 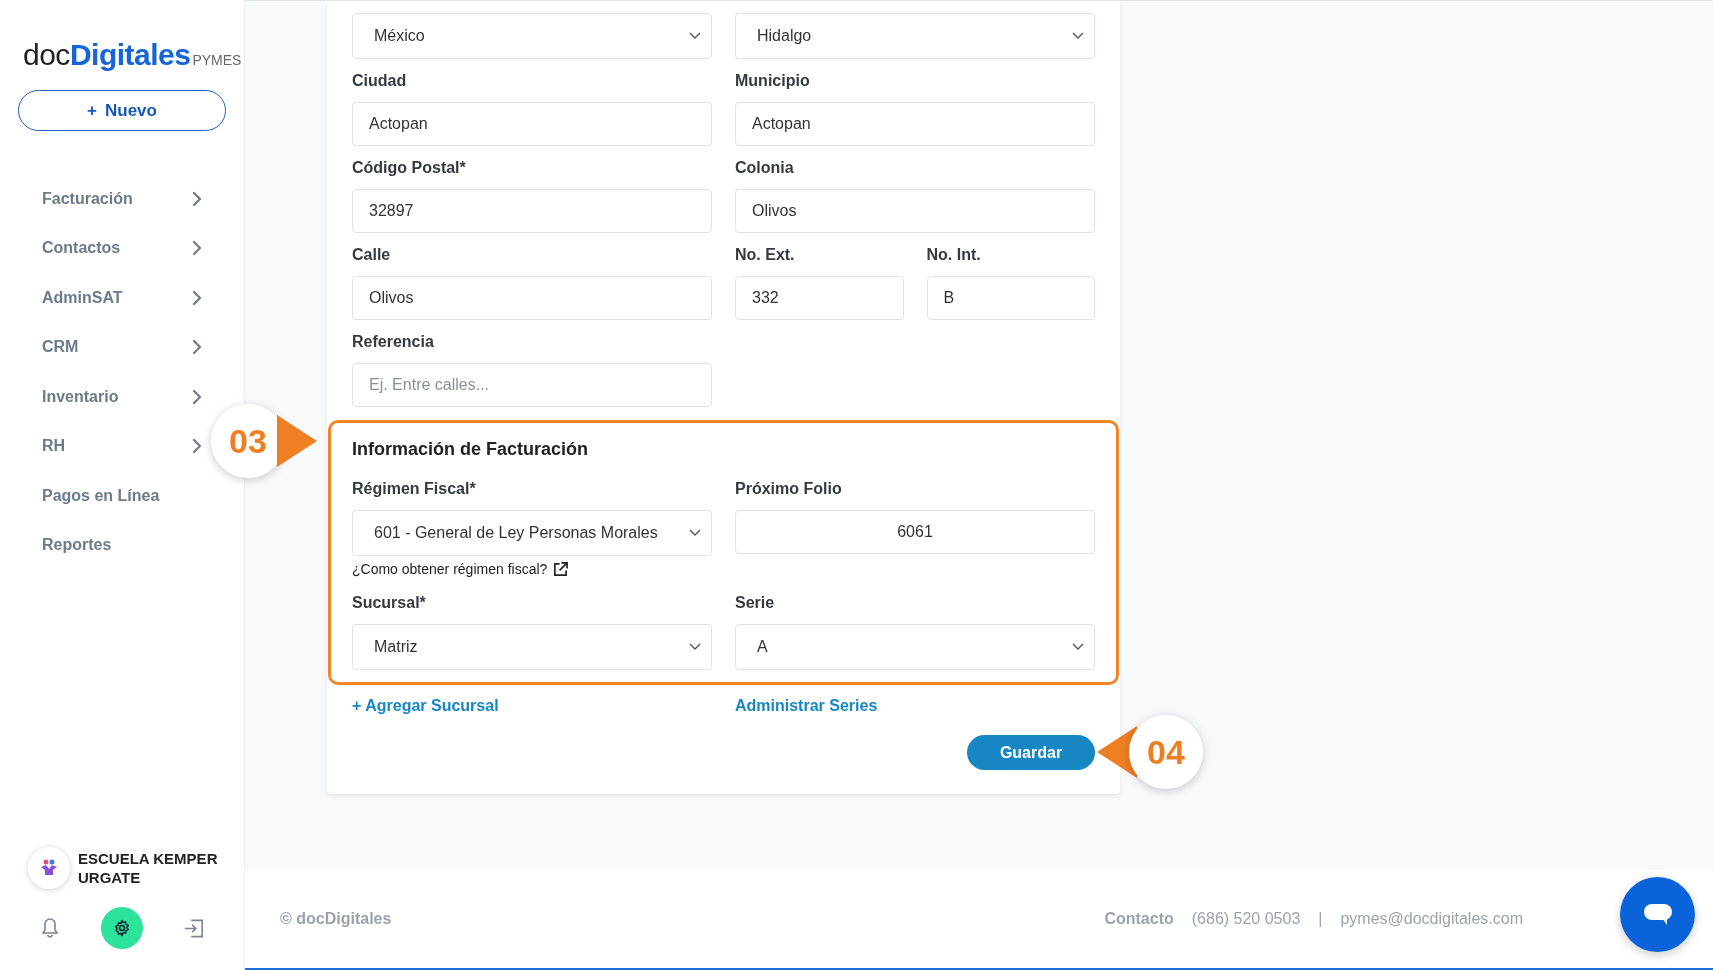 What do you see at coordinates (1139, 919) in the screenshot?
I see `contact-label: Contacto` at bounding box center [1139, 919].